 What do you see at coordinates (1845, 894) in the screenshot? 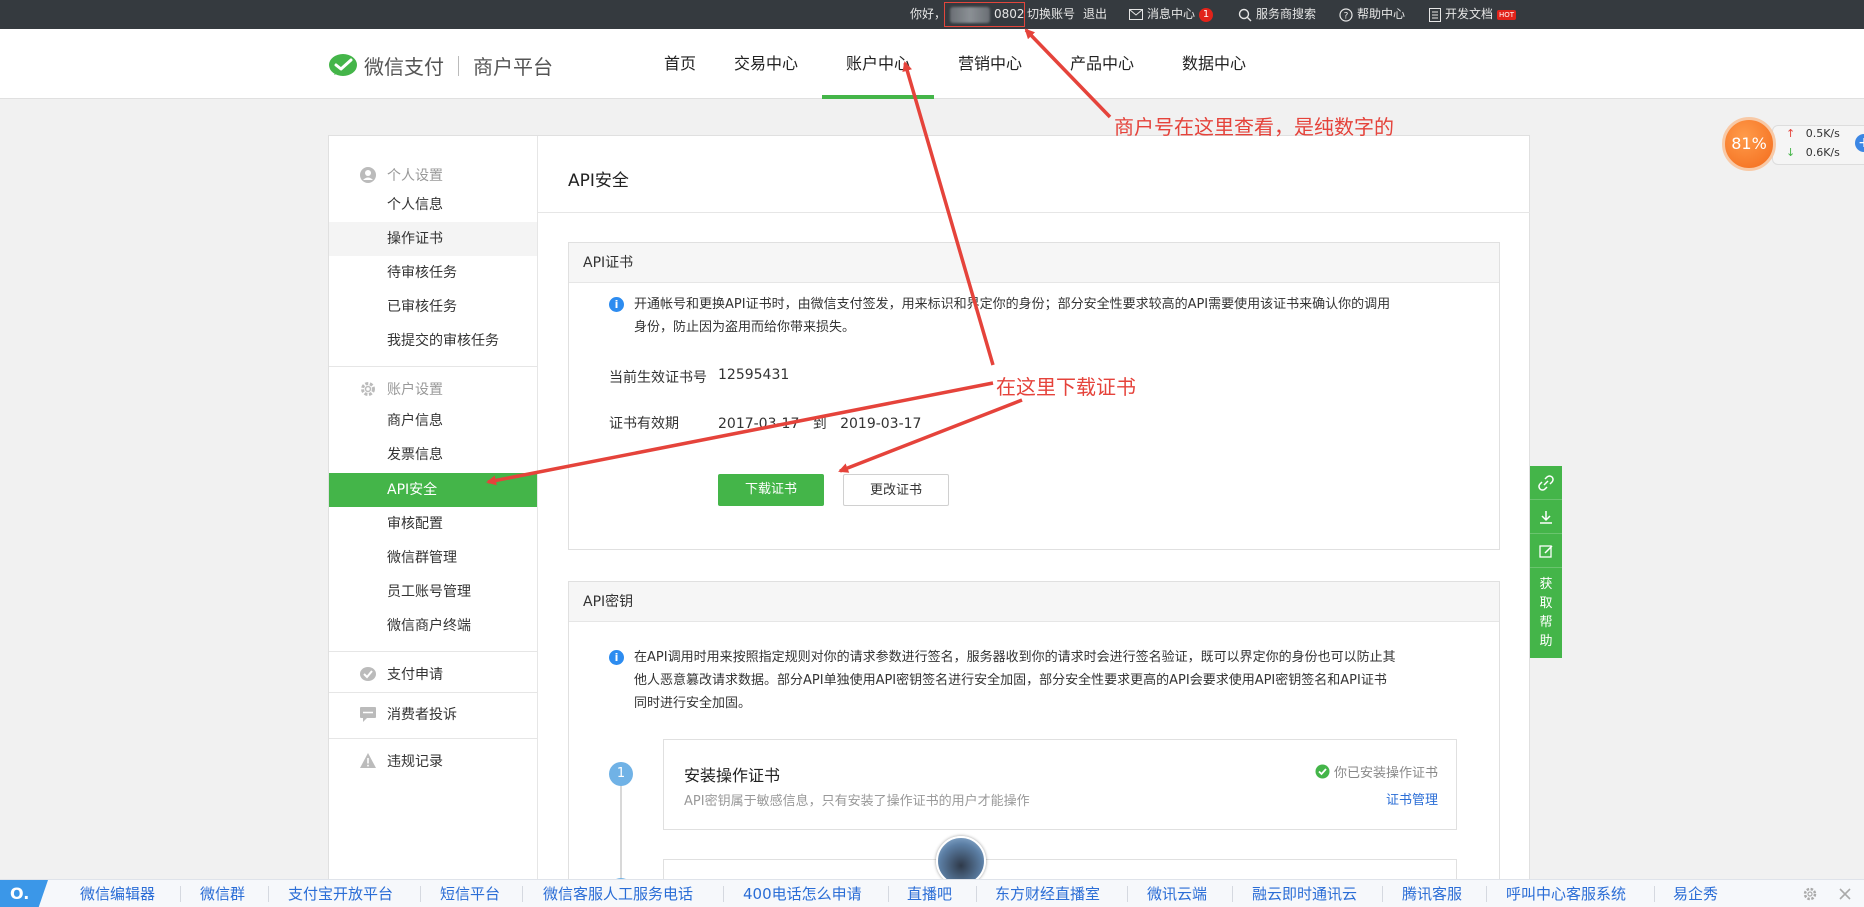
I see `close-icon` at bounding box center [1845, 894].